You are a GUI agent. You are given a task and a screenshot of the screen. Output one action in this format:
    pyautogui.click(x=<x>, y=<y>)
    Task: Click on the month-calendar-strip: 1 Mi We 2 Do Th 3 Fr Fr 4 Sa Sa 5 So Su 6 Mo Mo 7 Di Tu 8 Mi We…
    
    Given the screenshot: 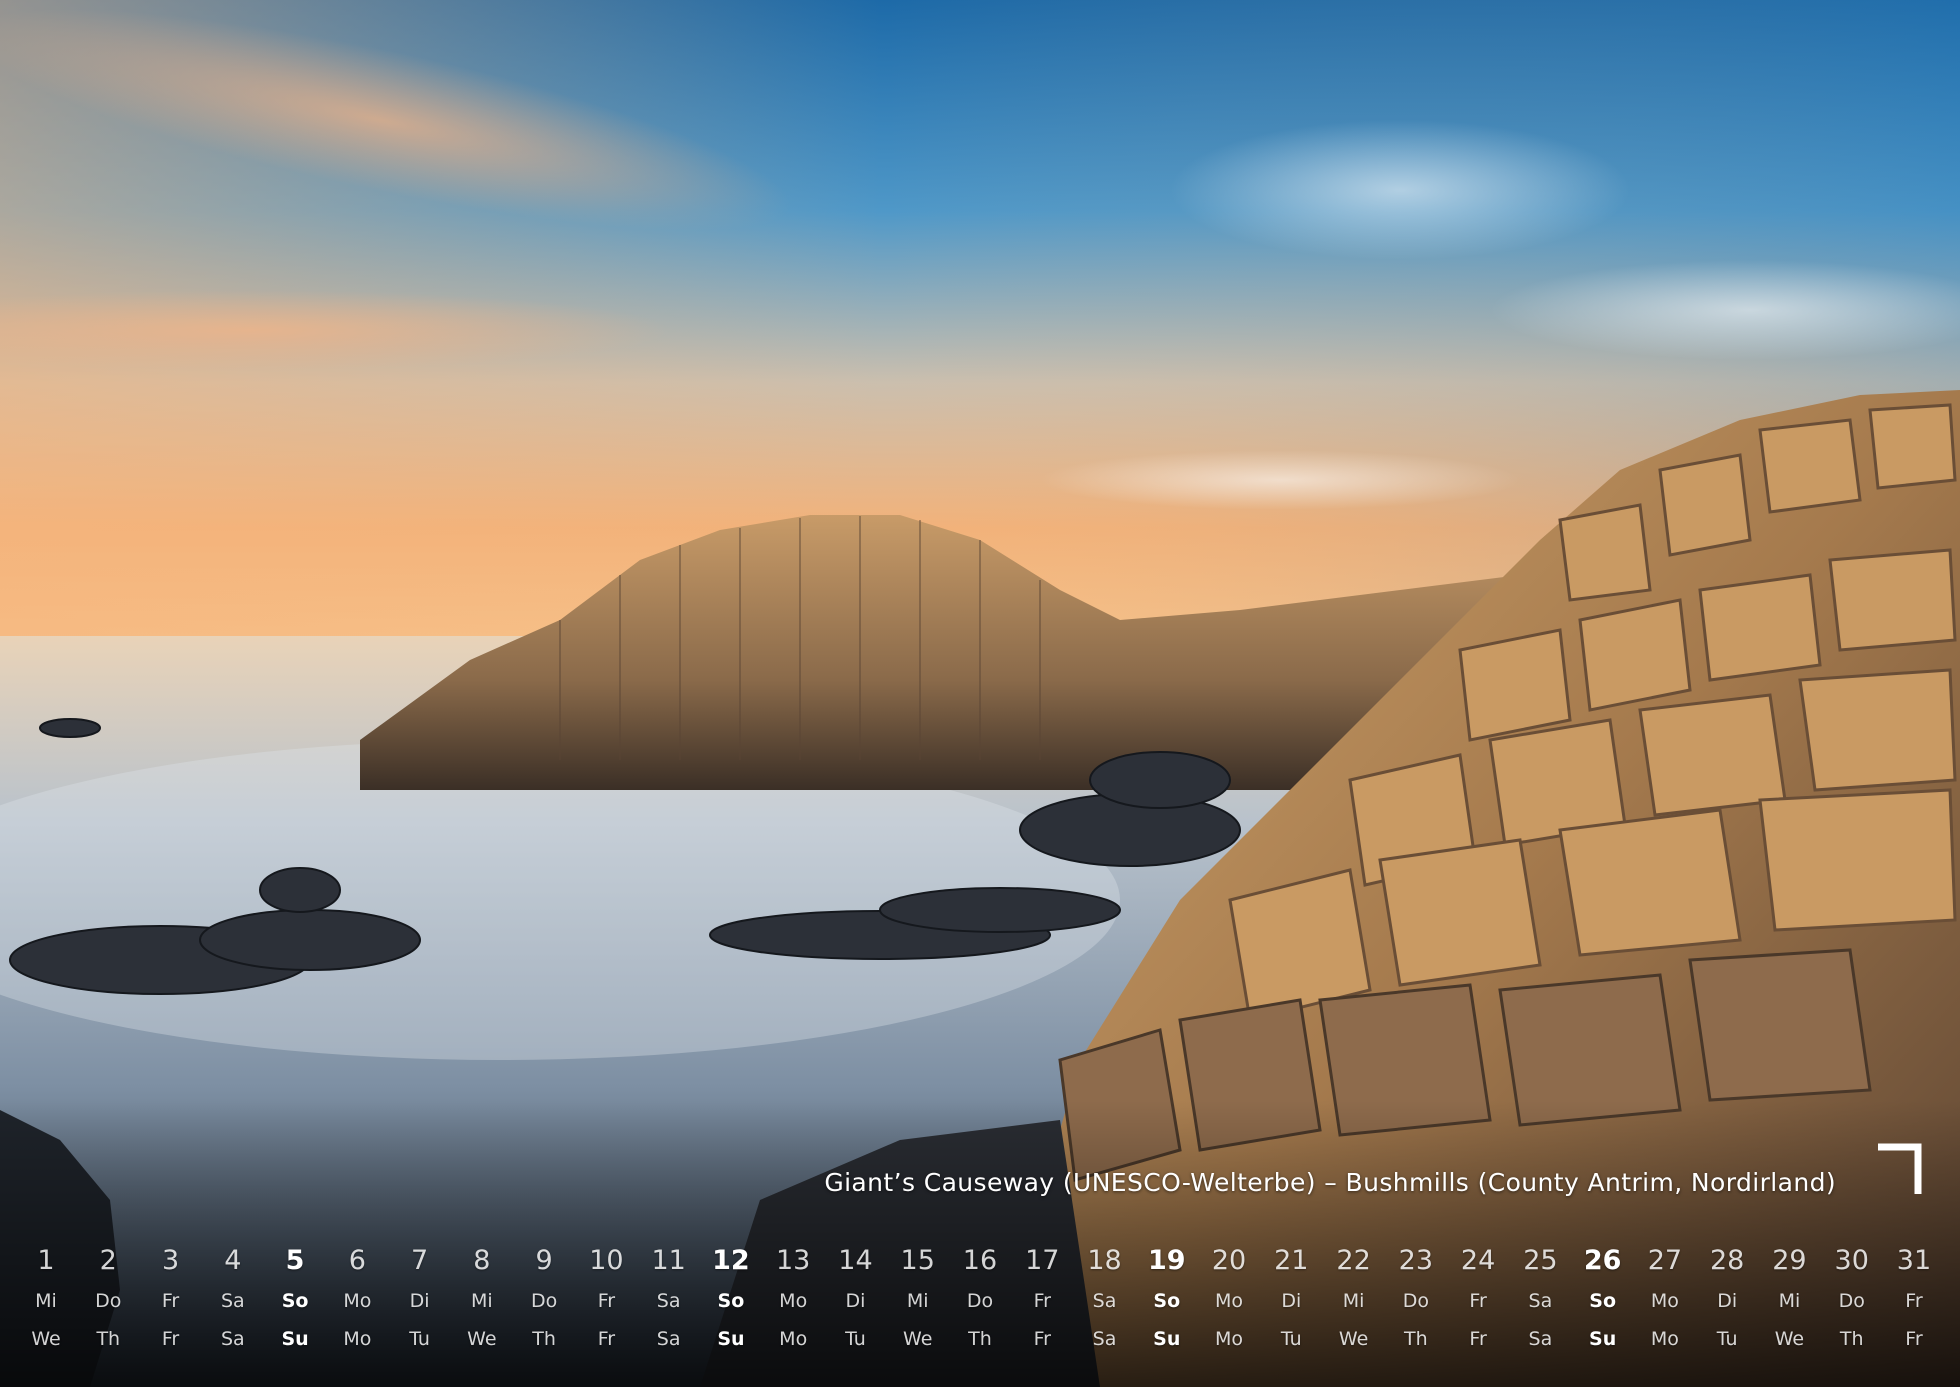 What is the action you would take?
    pyautogui.click(x=980, y=1305)
    